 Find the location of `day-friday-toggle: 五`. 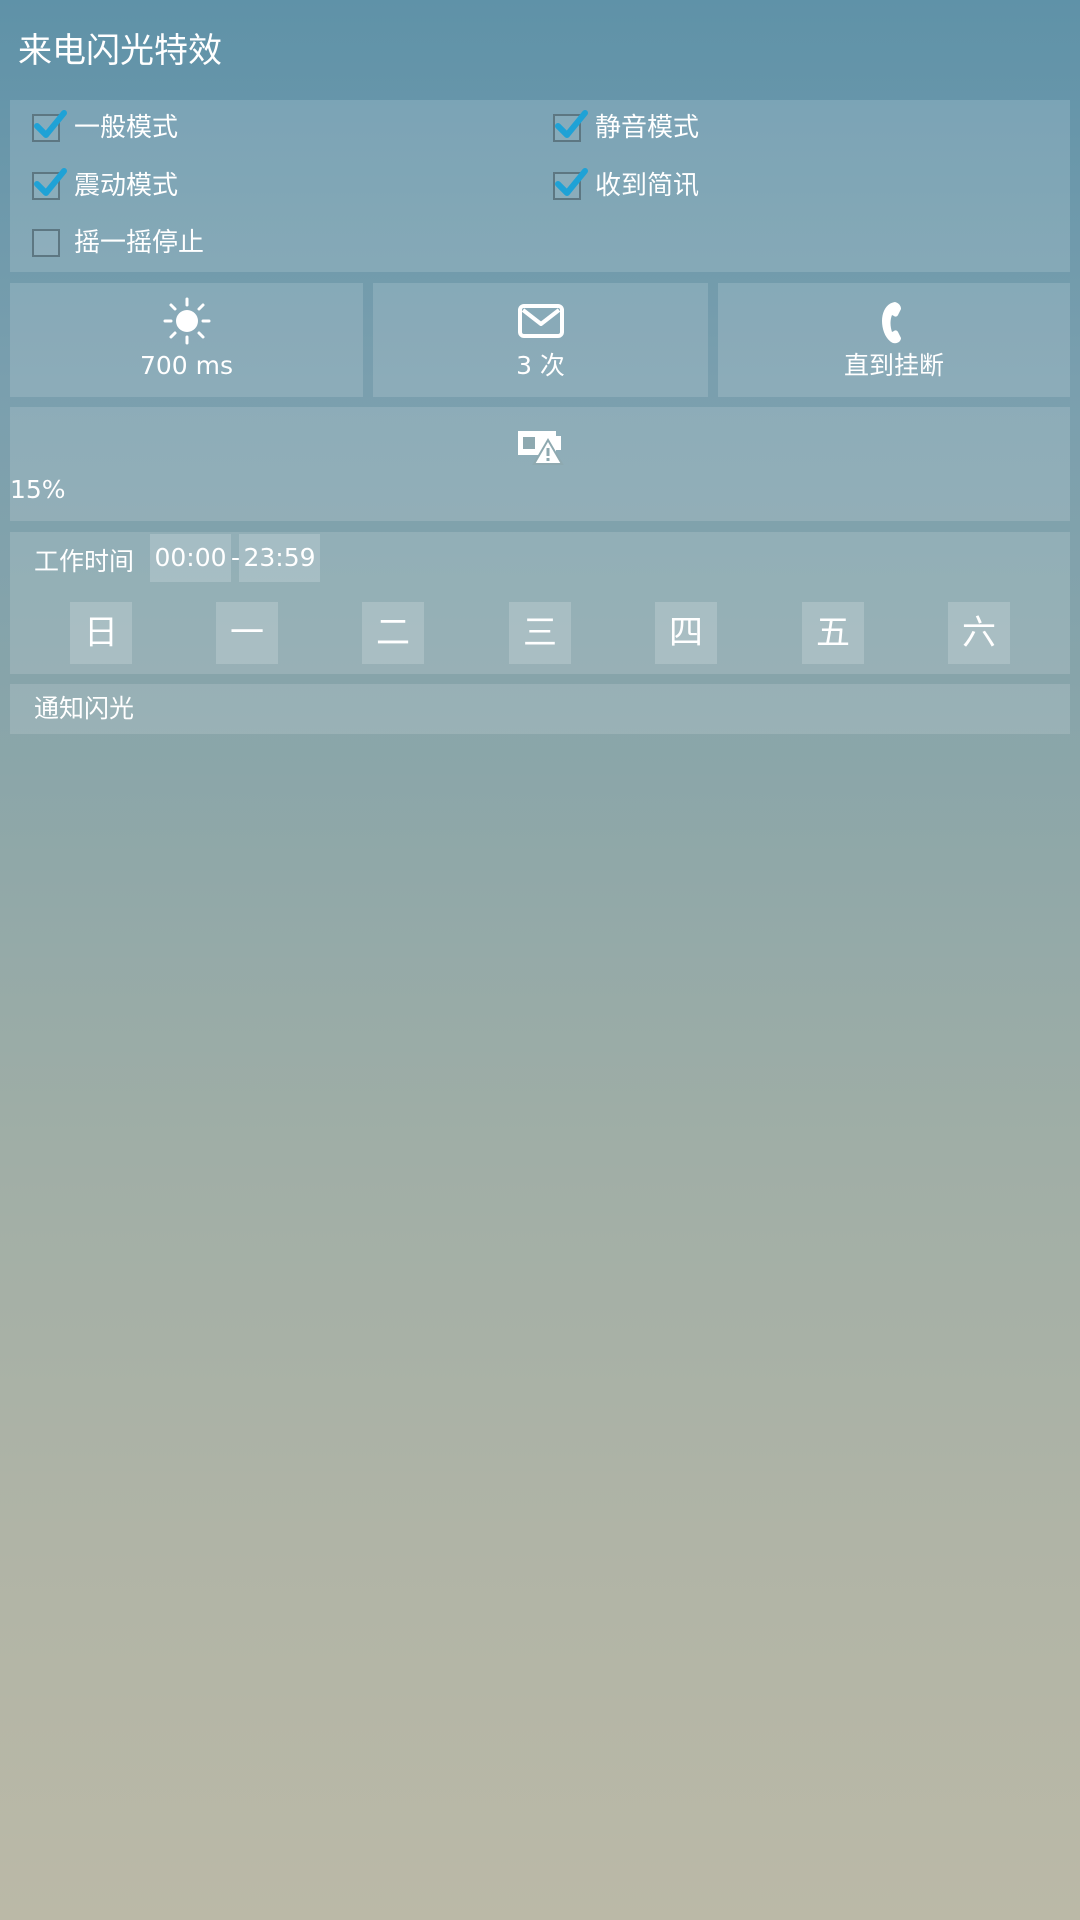

day-friday-toggle: 五 is located at coordinates (833, 633).